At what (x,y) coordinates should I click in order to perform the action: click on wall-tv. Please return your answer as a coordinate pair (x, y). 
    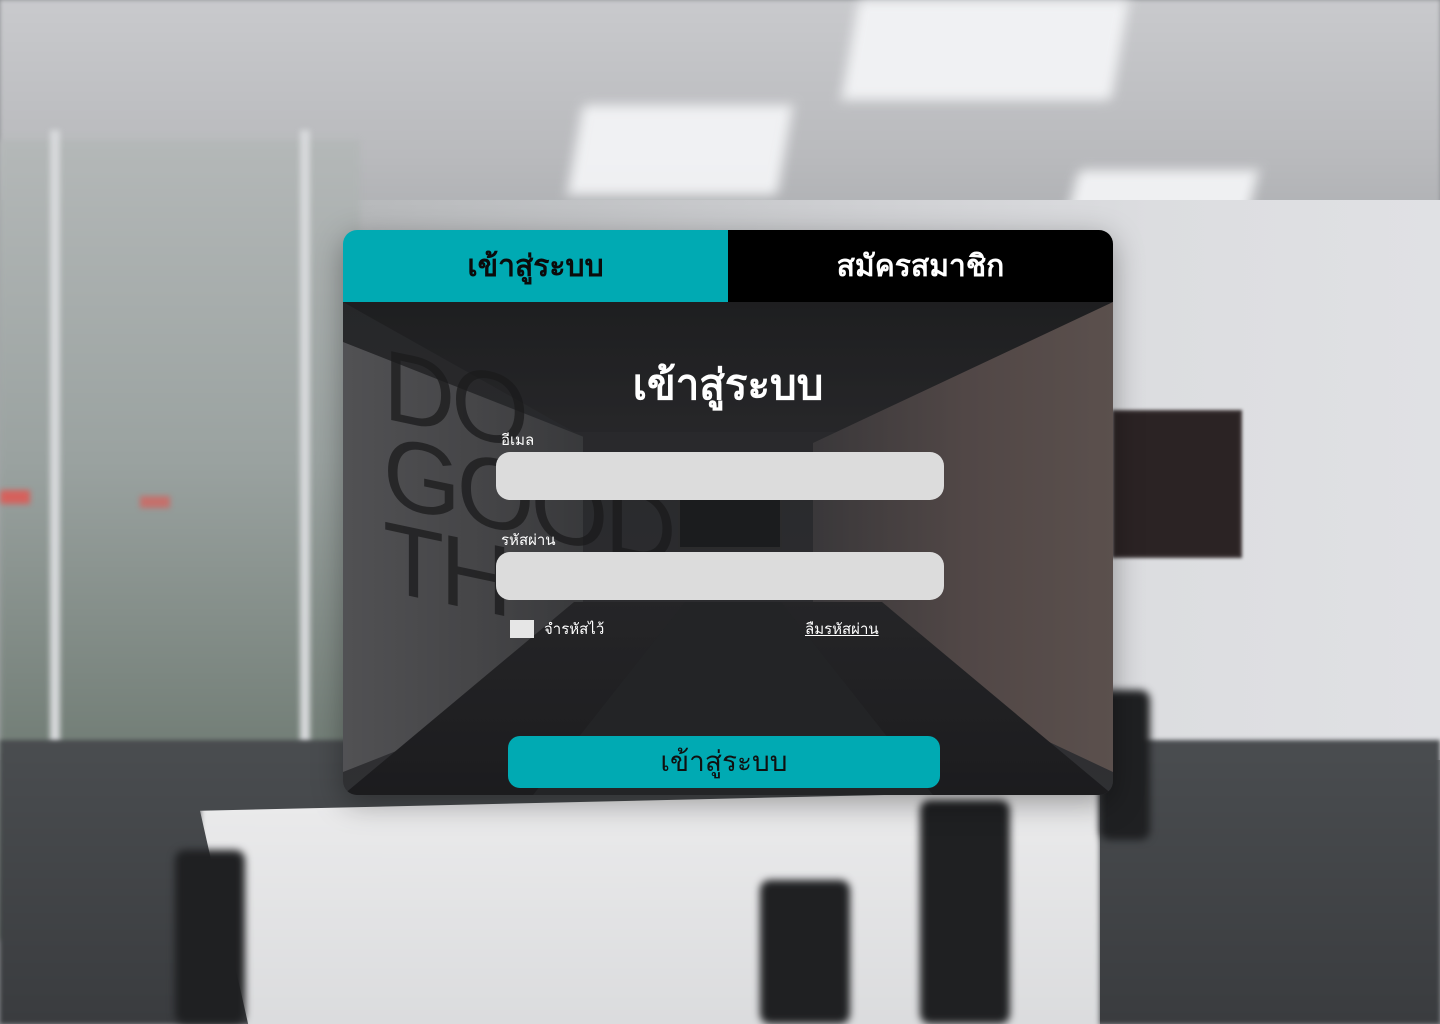
    Looking at the image, I should click on (1177, 484).